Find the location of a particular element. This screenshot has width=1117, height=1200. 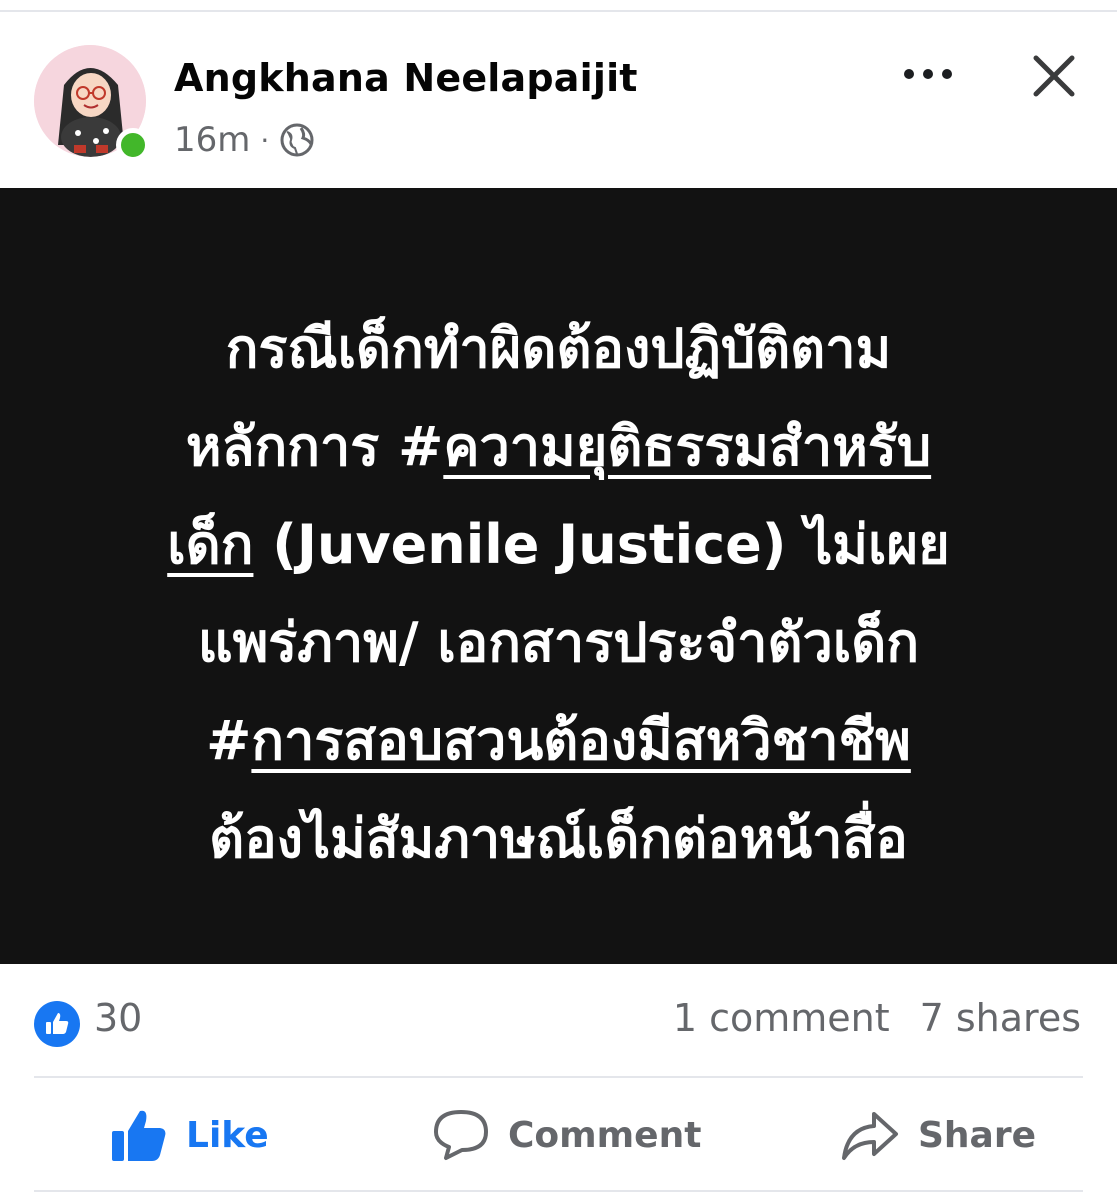

comment-bubble-icon is located at coordinates (461, 1135).